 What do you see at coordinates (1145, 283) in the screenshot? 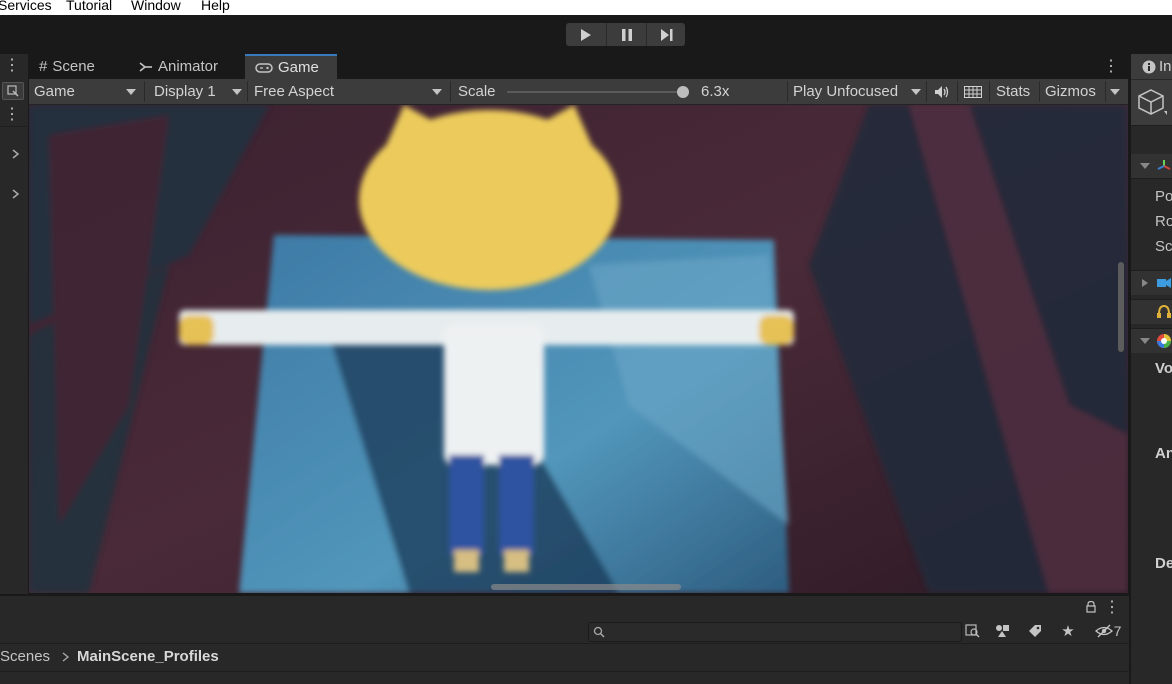
I see `collapsed-arrow-icon` at bounding box center [1145, 283].